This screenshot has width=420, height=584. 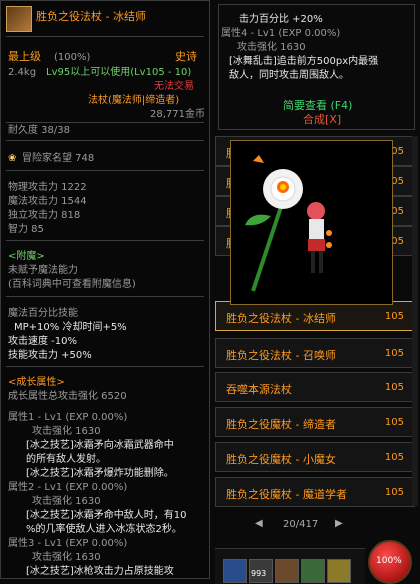 I want to click on growth-header: <成长属性>, so click(x=36, y=382).